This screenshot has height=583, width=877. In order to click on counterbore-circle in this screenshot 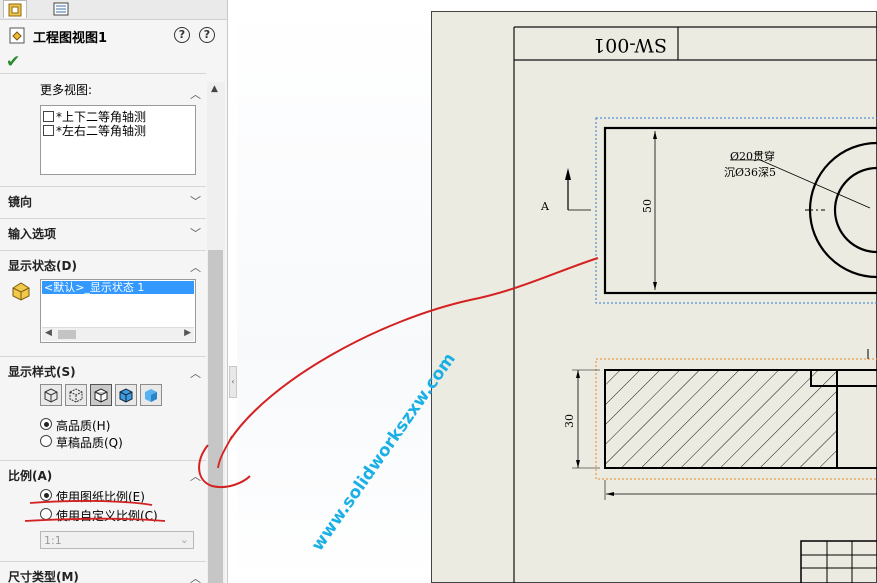, I will do `click(842, 210)`.